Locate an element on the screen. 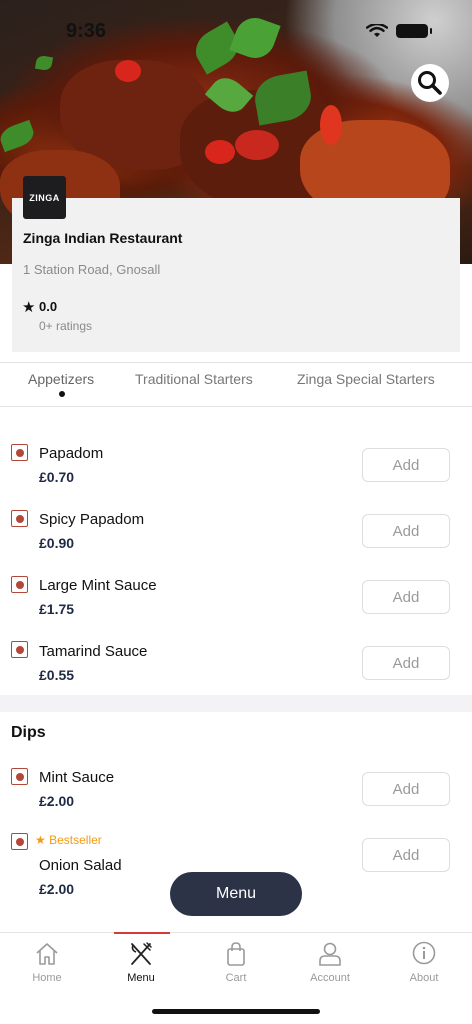  nav-account: Account is located at coordinates (330, 963).